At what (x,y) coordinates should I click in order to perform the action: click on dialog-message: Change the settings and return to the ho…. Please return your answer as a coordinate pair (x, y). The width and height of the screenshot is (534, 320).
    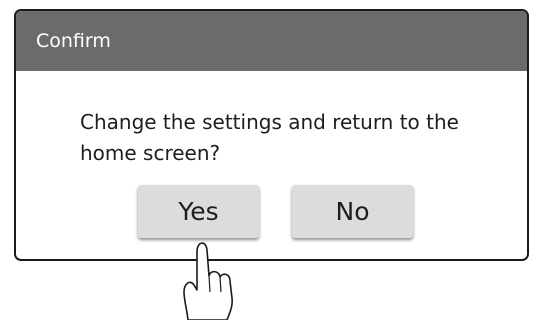
    Looking at the image, I should click on (269, 137).